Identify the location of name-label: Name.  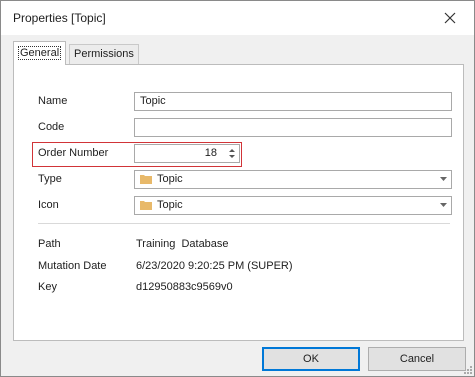
(53, 101).